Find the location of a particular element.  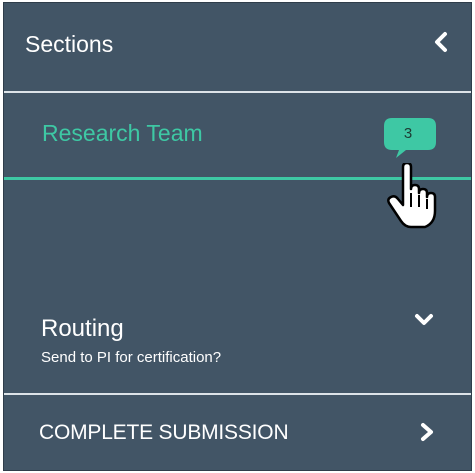

chevron-down-icon is located at coordinates (424, 320).